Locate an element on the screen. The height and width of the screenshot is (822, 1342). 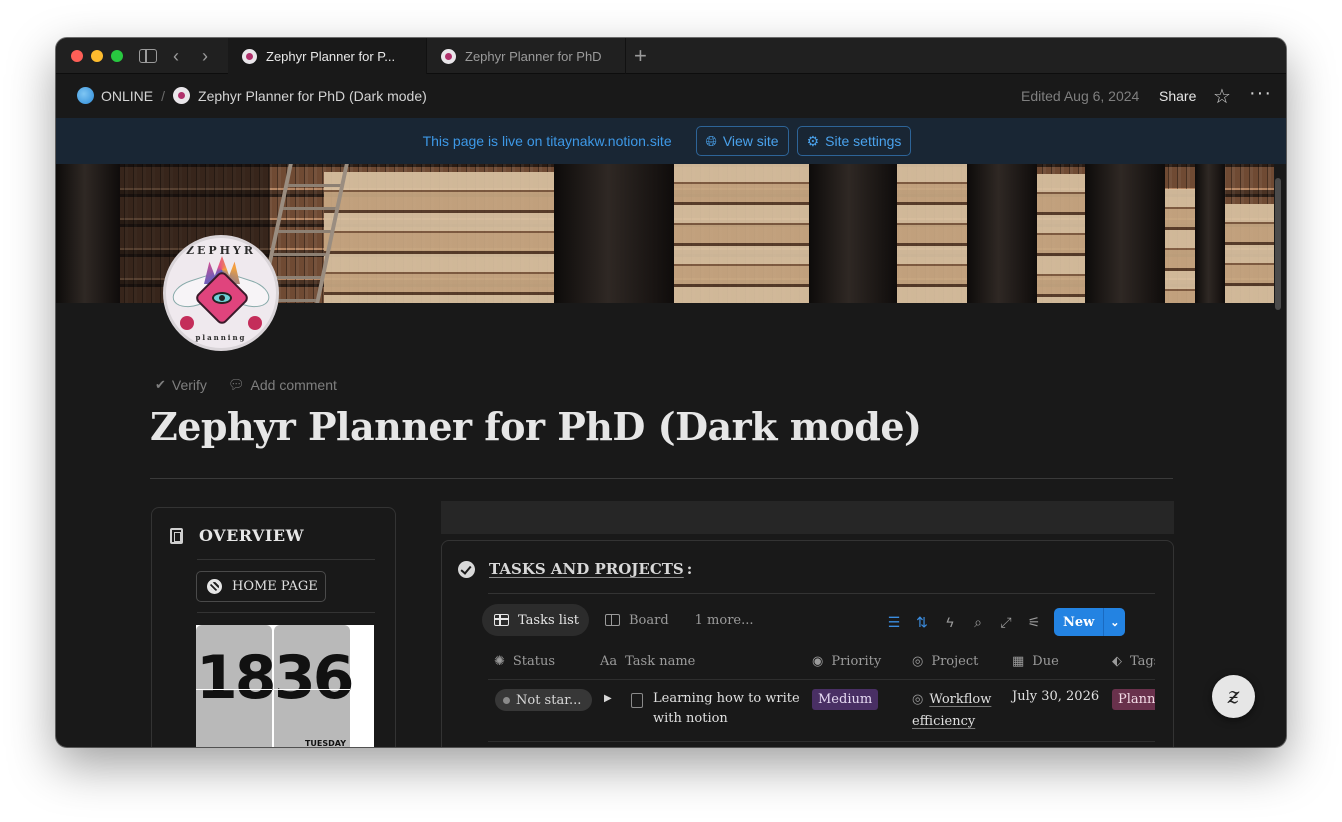
select-dropdown-icon: ◉ is located at coordinates (818, 661).